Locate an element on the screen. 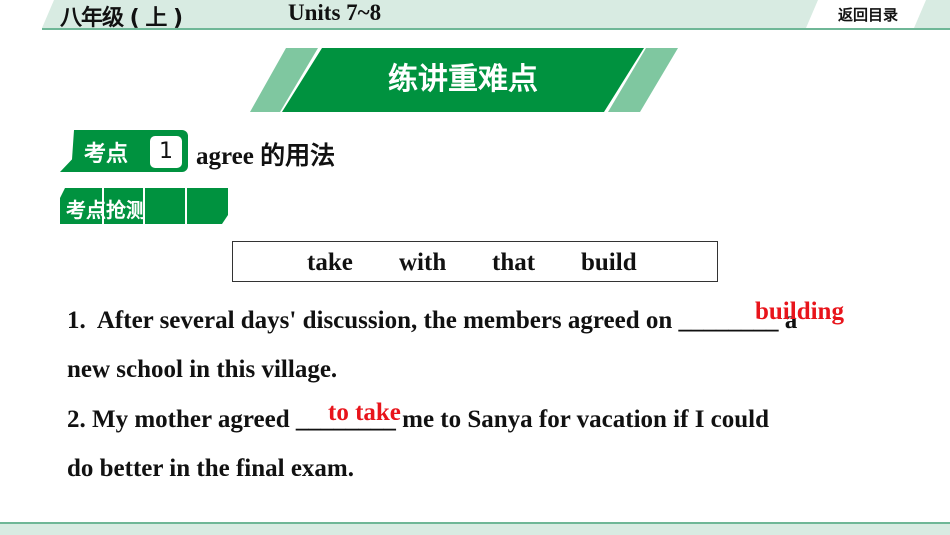 This screenshot has width=950, height=535. word-option: build is located at coordinates (609, 262).